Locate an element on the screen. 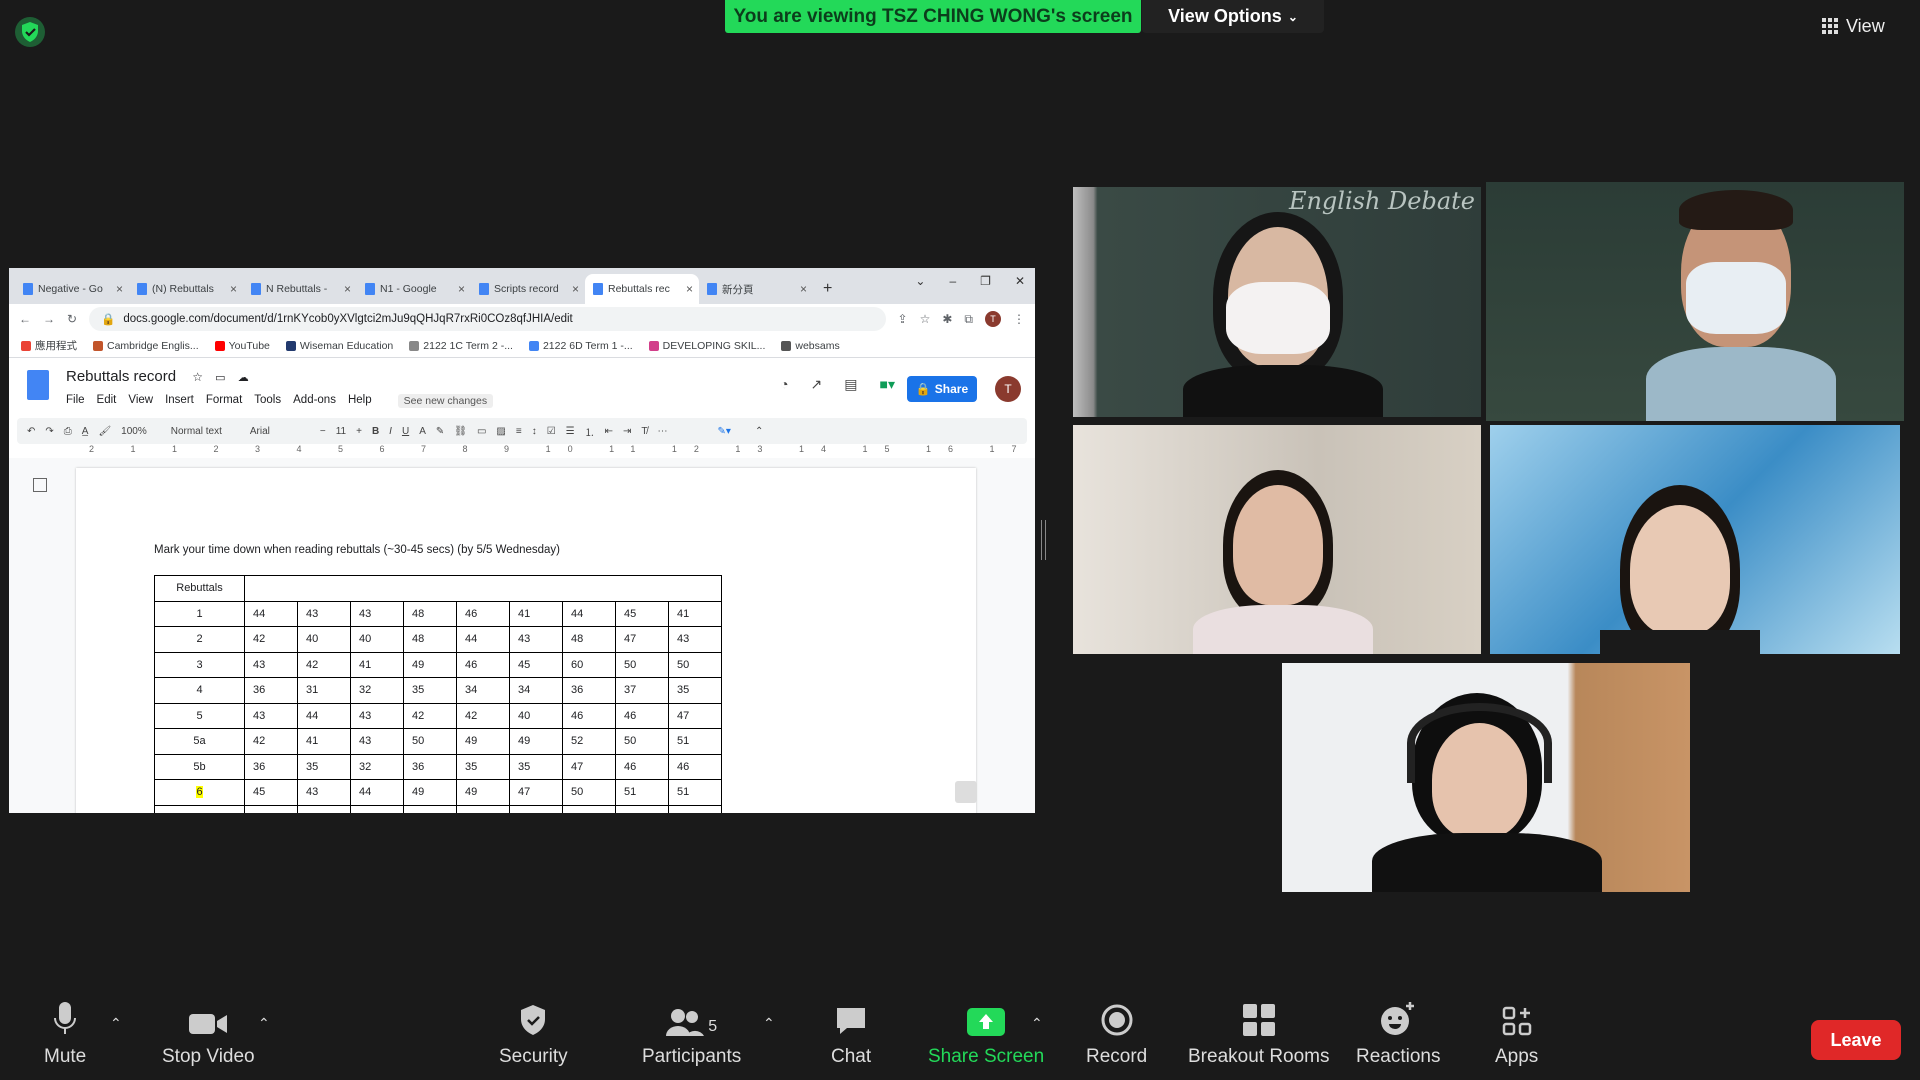 The height and width of the screenshot is (1080, 1920). chat-button: Chat is located at coordinates (851, 1034).